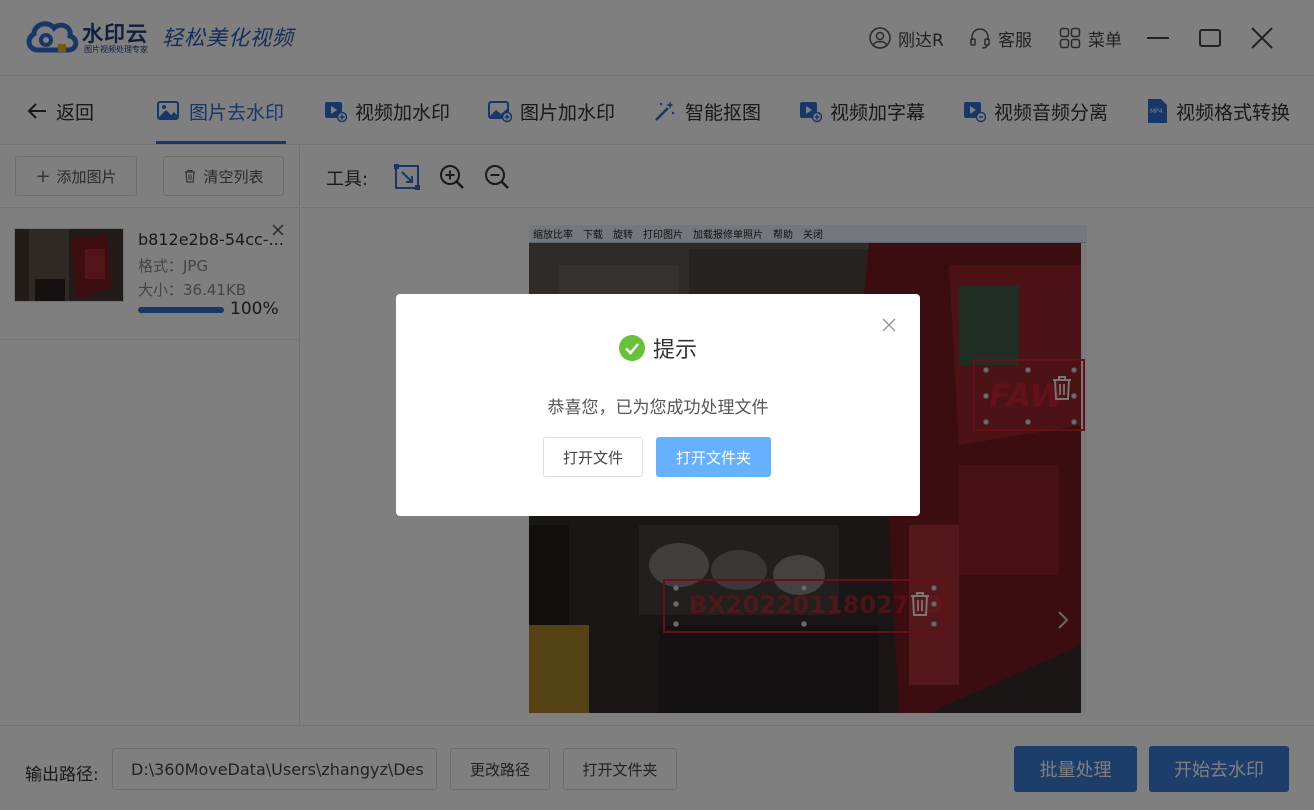 This screenshot has height=810, width=1314. What do you see at coordinates (593, 457) in the screenshot?
I see `open-file-button: 打开文件` at bounding box center [593, 457].